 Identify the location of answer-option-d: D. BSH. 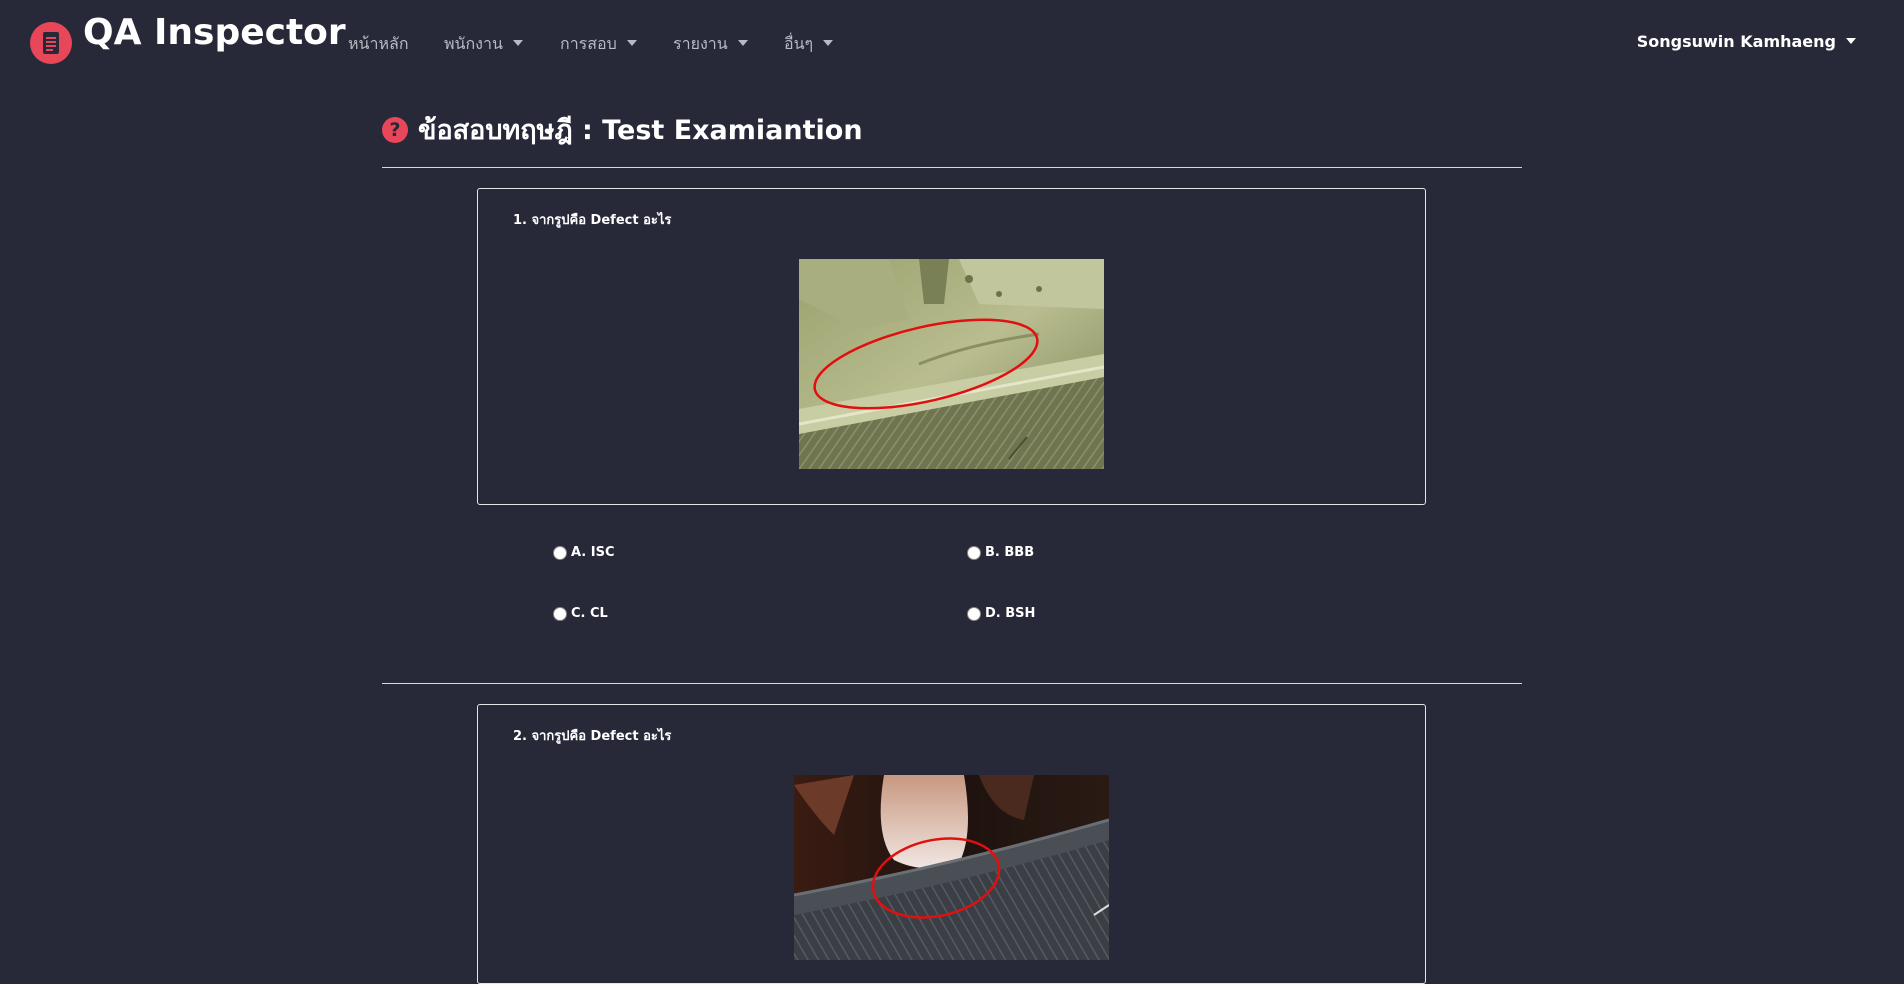
(1001, 613).